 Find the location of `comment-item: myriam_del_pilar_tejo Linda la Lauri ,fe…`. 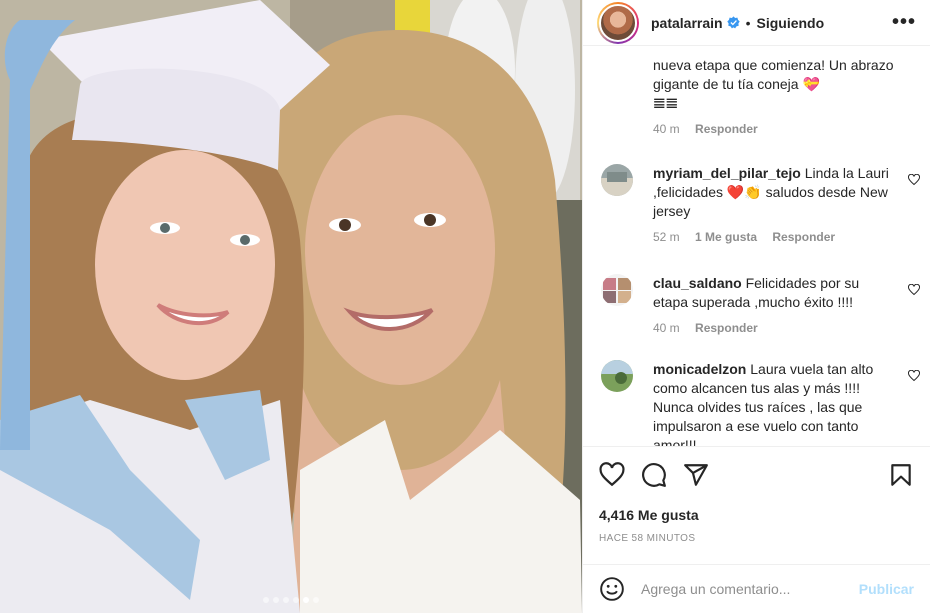

comment-item: myriam_del_pilar_tejo Linda la Lauri ,fe… is located at coordinates (760, 204).